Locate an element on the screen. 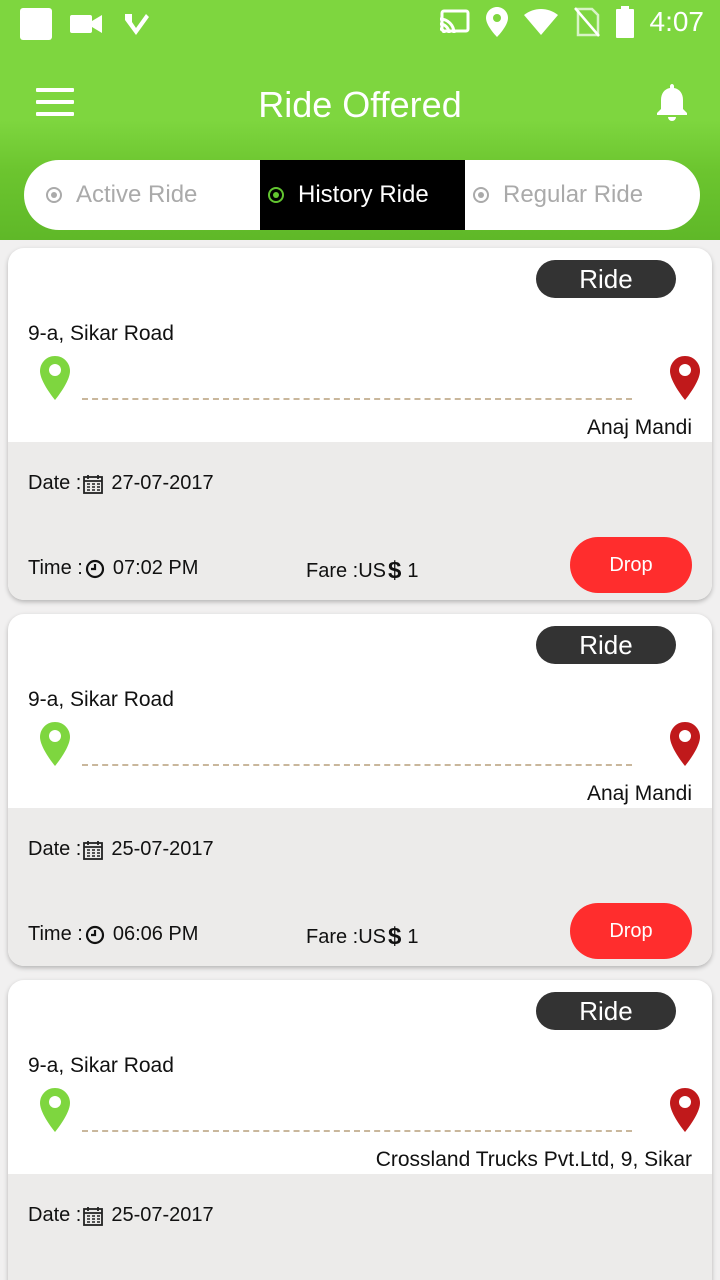 The image size is (720, 1280). time-row: Time : 07:02 PM is located at coordinates (113, 568).